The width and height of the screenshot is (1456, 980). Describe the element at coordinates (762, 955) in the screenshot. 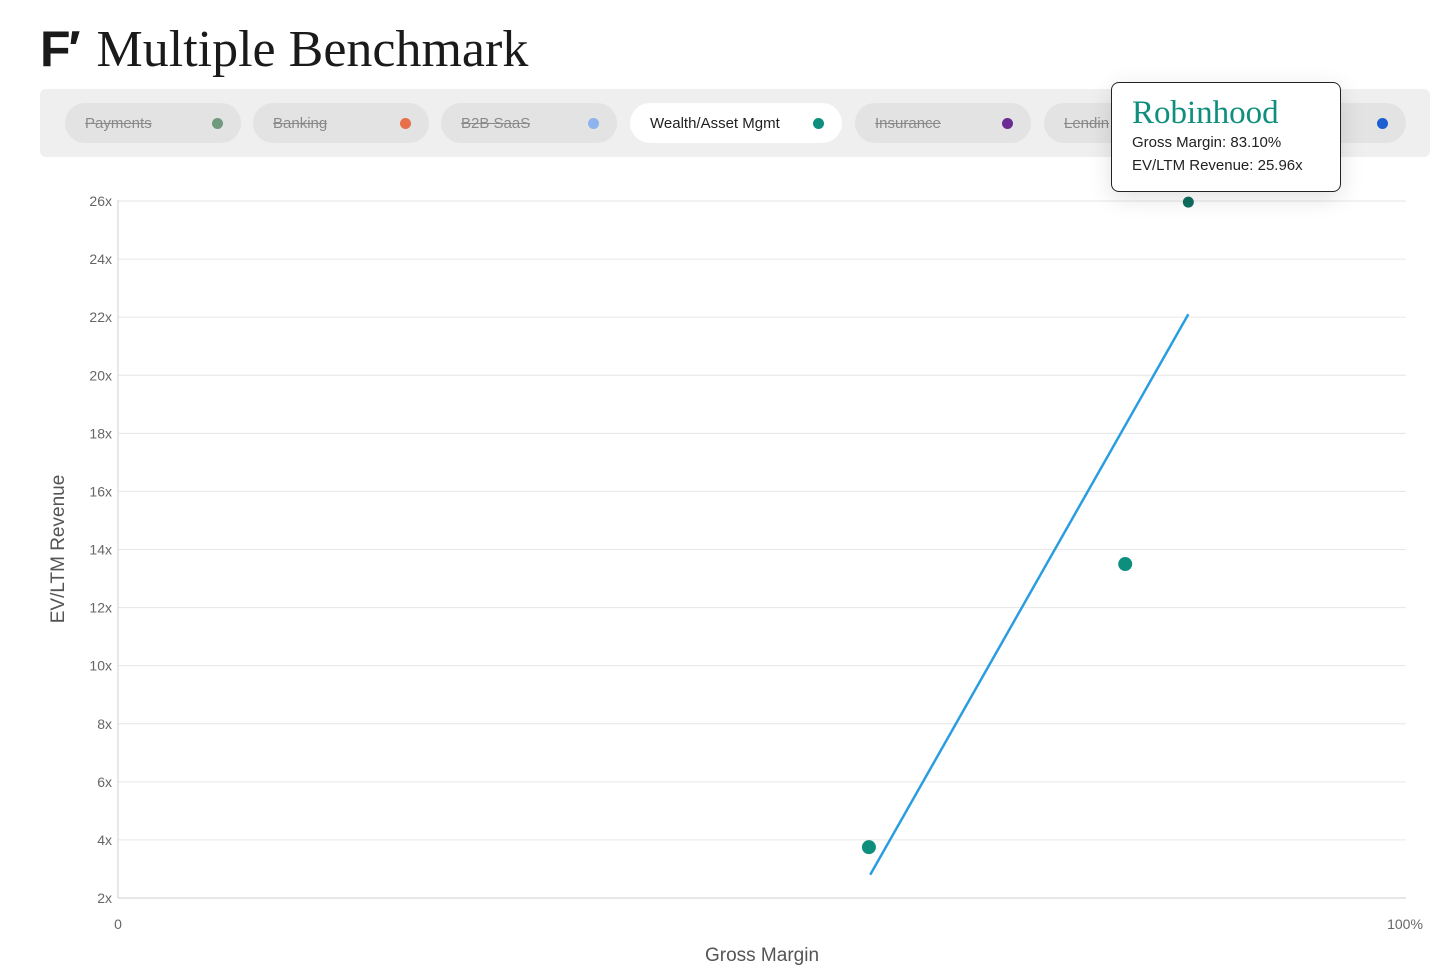

I see `x-axis-title: Gross Margin` at that location.